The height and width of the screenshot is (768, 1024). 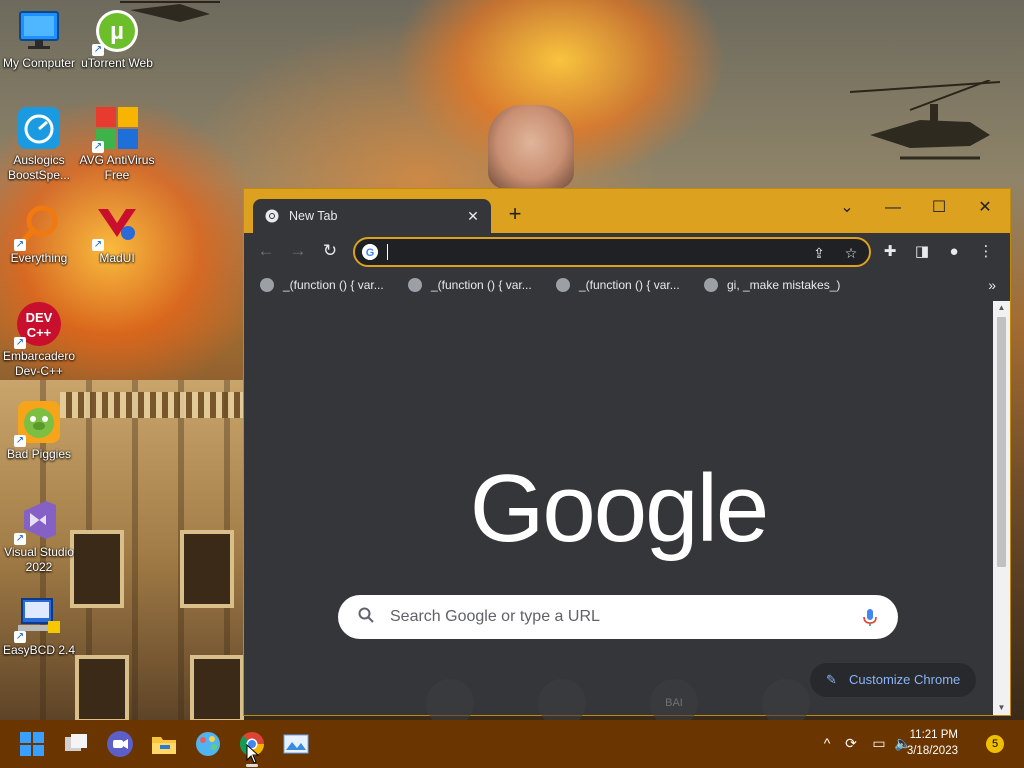 I want to click on photos-icon, so click(x=296, y=744).